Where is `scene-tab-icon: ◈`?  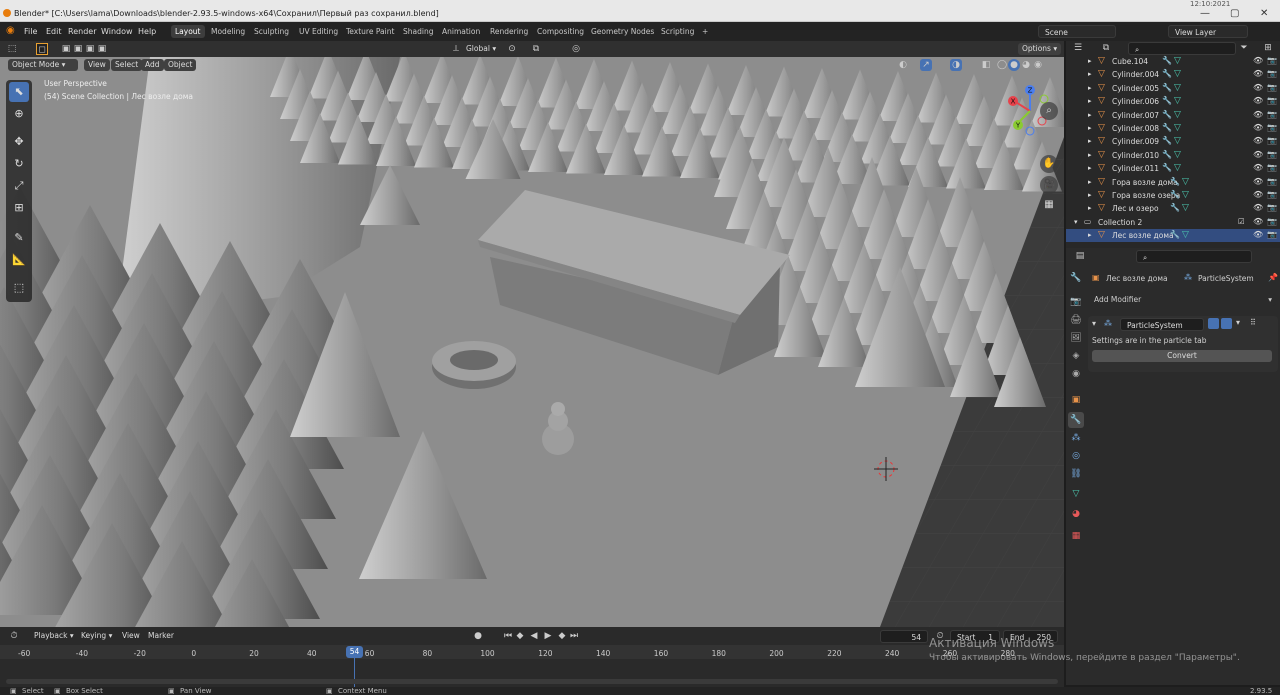
scene-tab-icon: ◈ is located at coordinates (1076, 356).